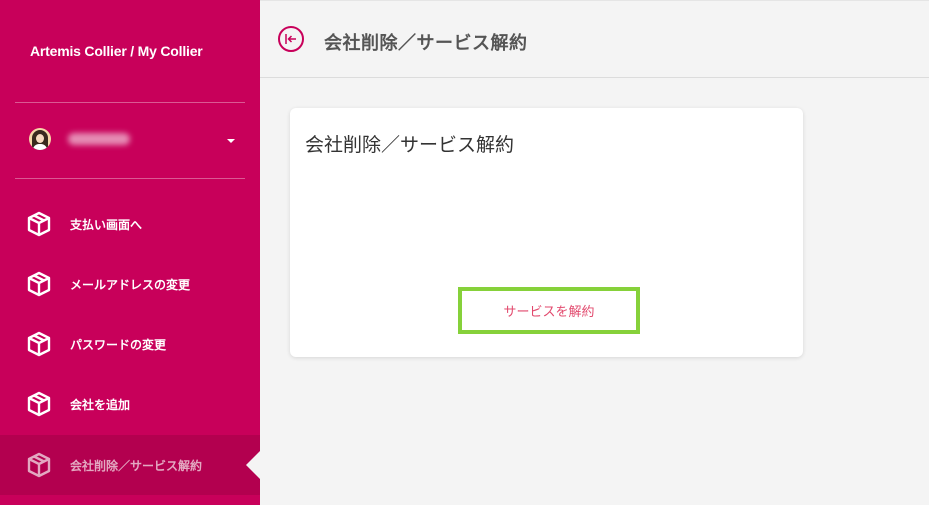 This screenshot has width=929, height=505. Describe the element at coordinates (253, 465) in the screenshot. I see `active-indicator` at that location.